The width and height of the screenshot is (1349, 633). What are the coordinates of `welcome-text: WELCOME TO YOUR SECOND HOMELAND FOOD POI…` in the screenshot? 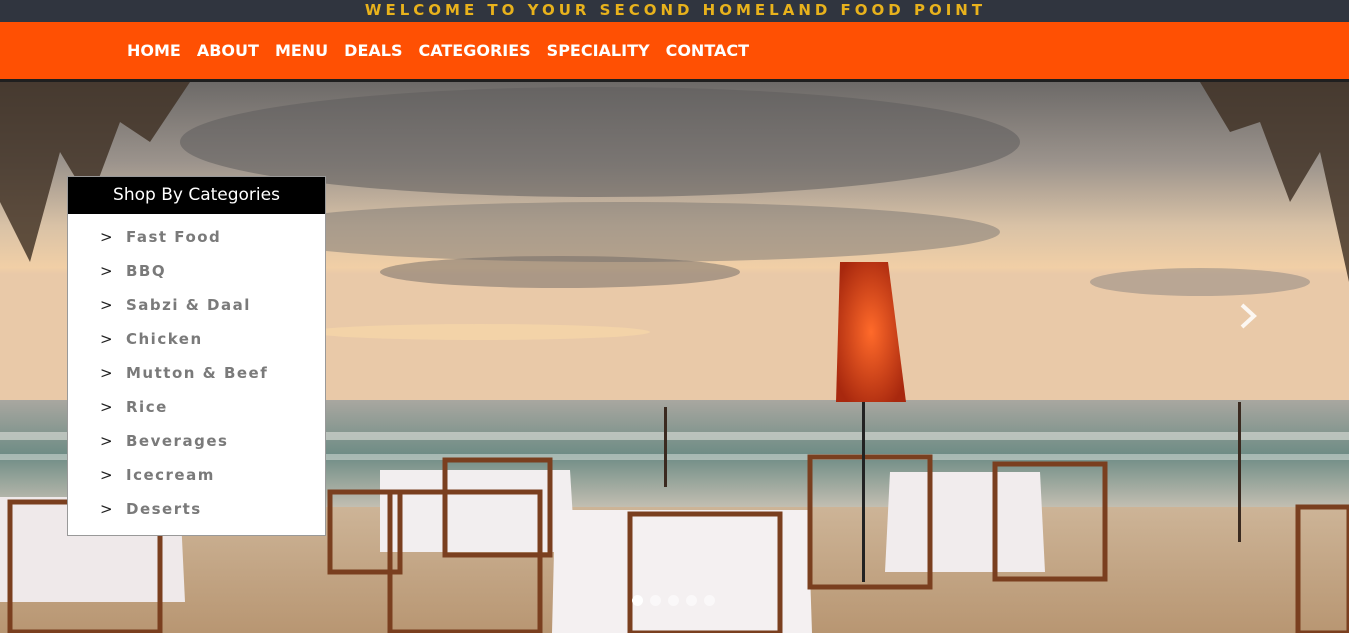 It's located at (675, 10).